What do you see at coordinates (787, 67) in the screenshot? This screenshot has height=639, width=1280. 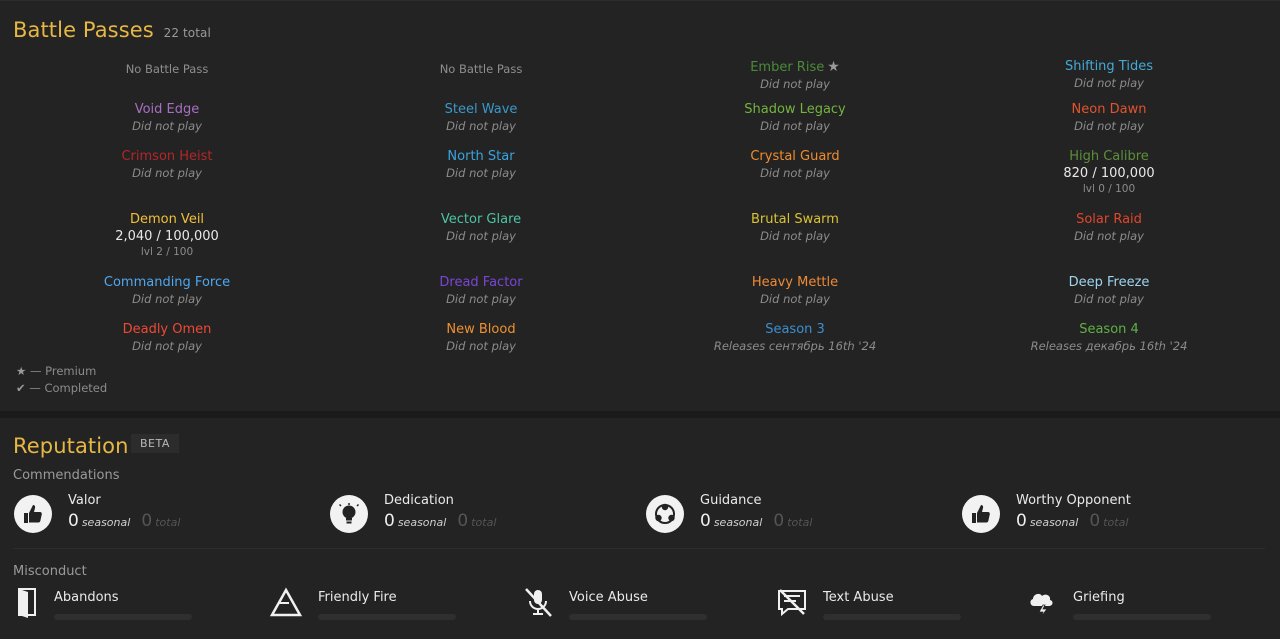 I see `battle-pass-name-text: Ember Rise` at bounding box center [787, 67].